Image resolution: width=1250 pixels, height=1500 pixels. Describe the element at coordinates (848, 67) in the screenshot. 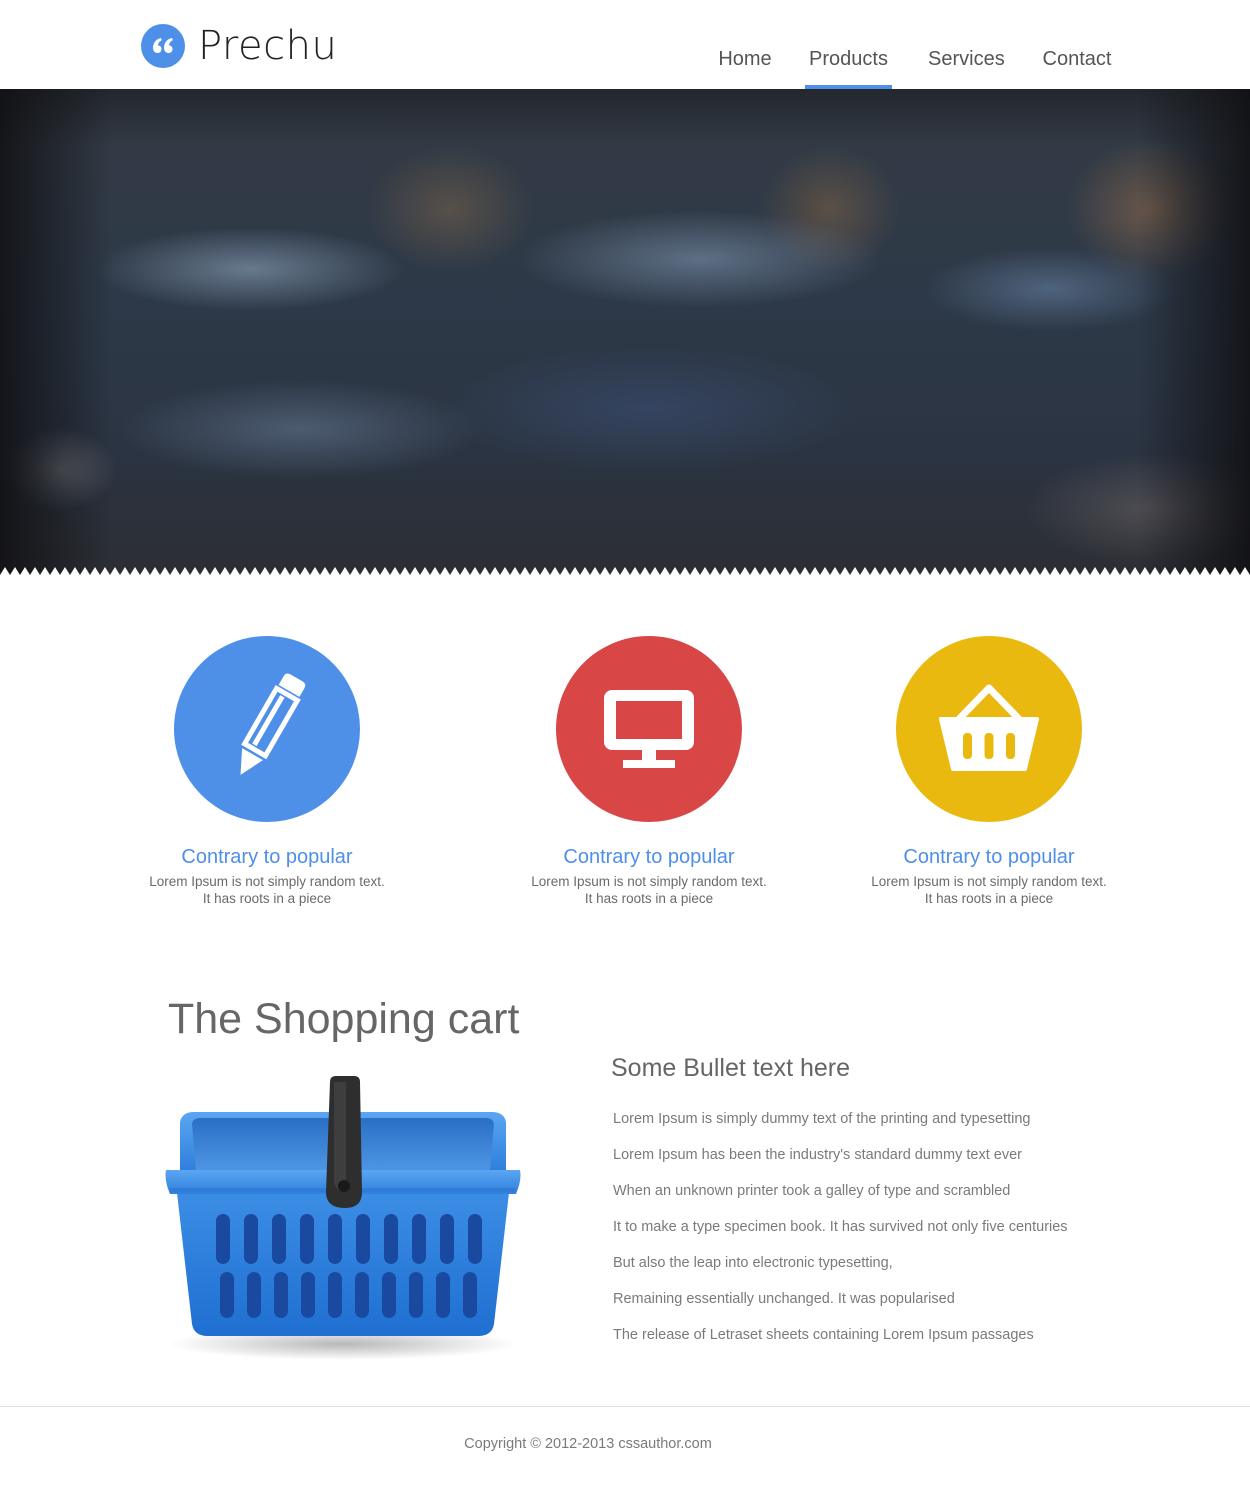

I see `nav-item-products: Products` at that location.